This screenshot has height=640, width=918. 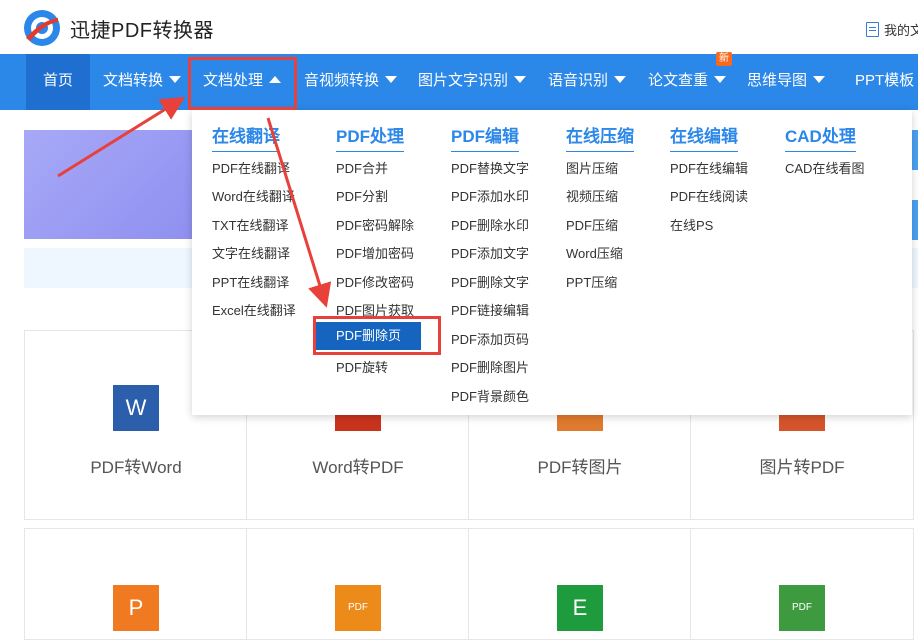 What do you see at coordinates (194, 202) in the screenshot?
I see `annotation-arrows` at bounding box center [194, 202].